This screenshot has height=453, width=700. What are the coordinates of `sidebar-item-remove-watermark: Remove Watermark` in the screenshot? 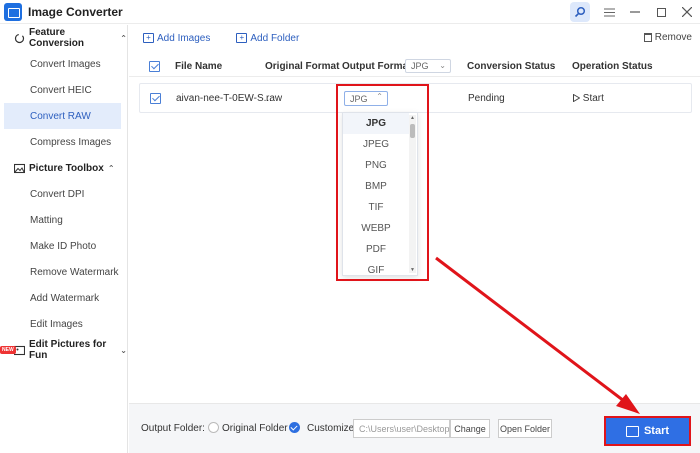 It's located at (63, 272).